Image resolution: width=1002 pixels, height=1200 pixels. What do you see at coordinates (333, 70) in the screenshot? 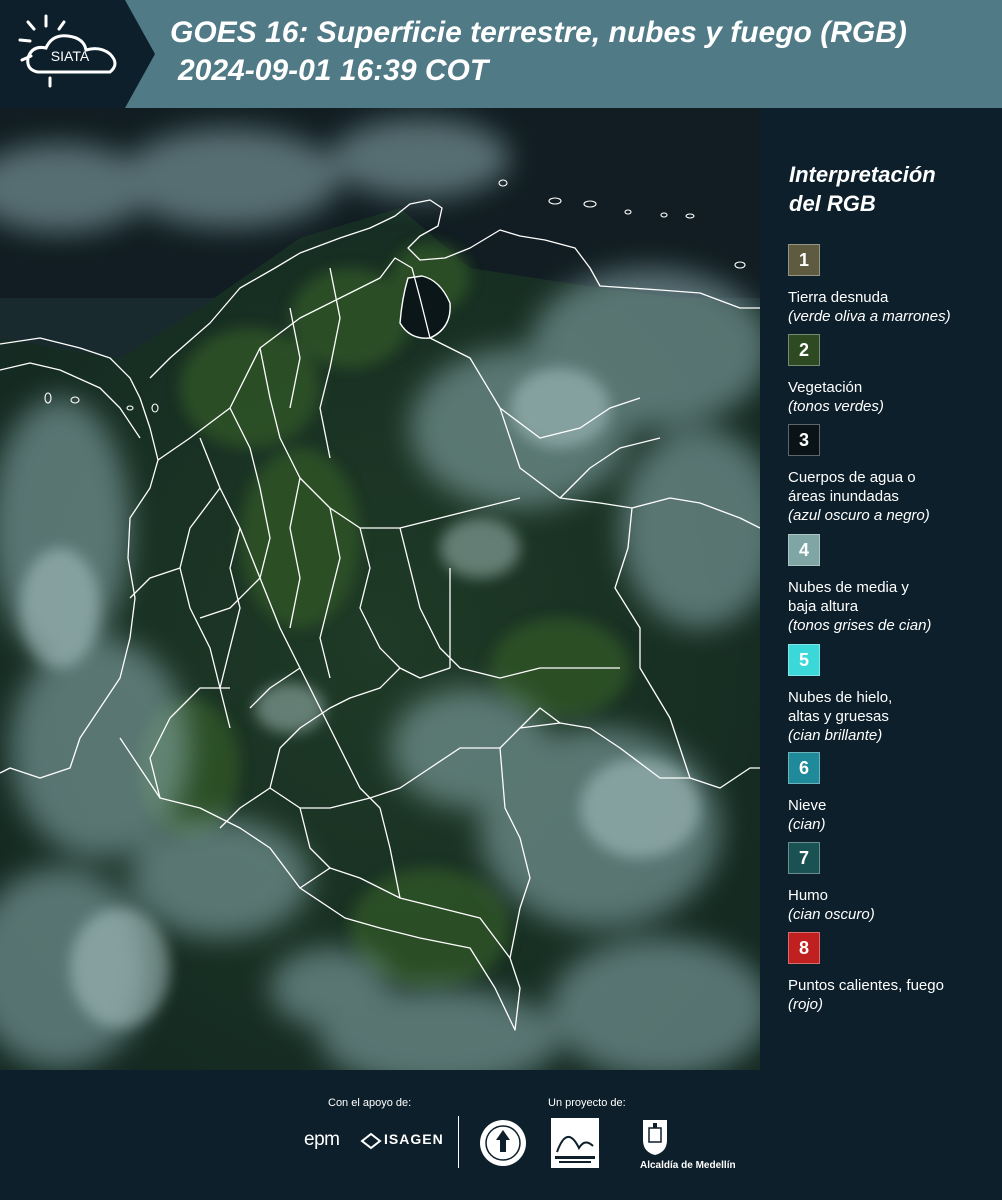
I see `timestamp: 2024-09-01 16:39 COT` at bounding box center [333, 70].